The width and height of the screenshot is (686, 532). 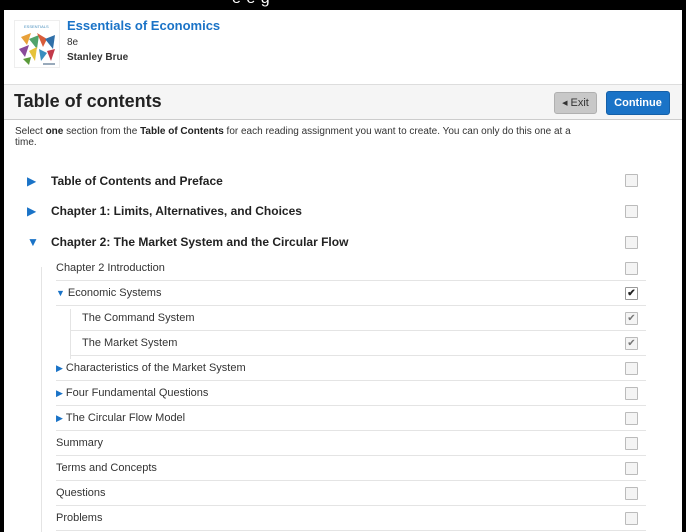 I want to click on caret-left-icon: ◀, so click(x=565, y=103).